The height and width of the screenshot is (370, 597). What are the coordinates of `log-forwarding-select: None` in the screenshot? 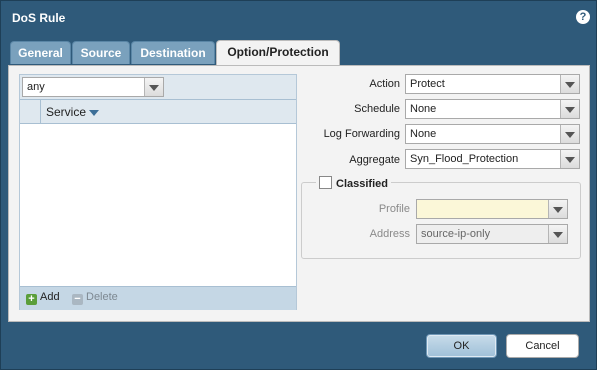 It's located at (492, 134).